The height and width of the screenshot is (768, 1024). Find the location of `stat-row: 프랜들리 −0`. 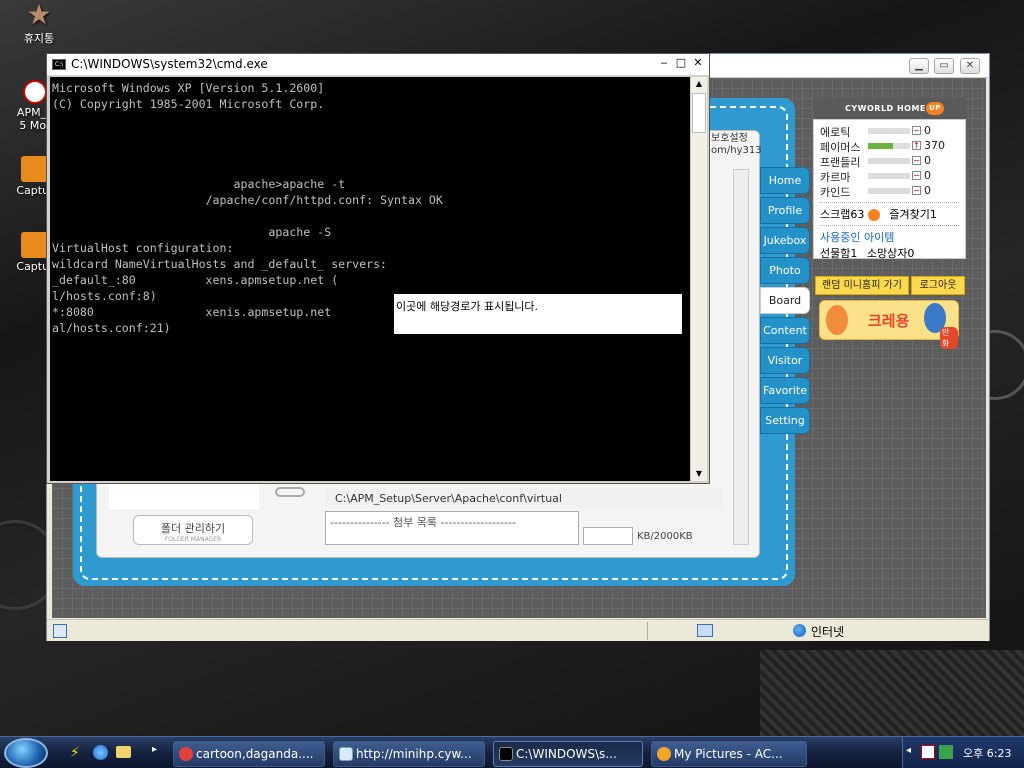

stat-row: 프랜들리 −0 is located at coordinates (889, 161).